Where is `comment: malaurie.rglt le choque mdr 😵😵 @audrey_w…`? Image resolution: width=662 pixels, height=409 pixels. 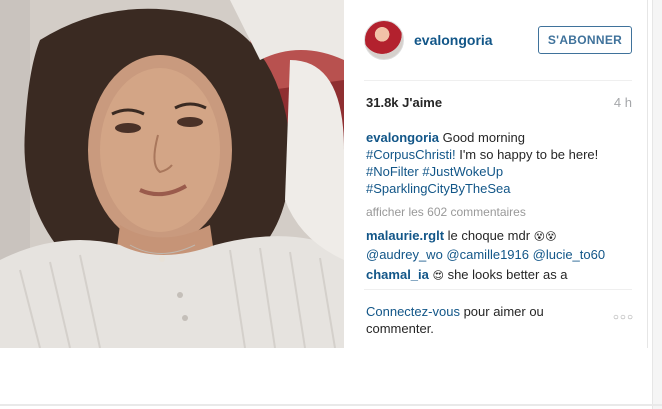
comment: malaurie.rglt le choque mdr 😵😵 @audrey_w… is located at coordinates (496, 245).